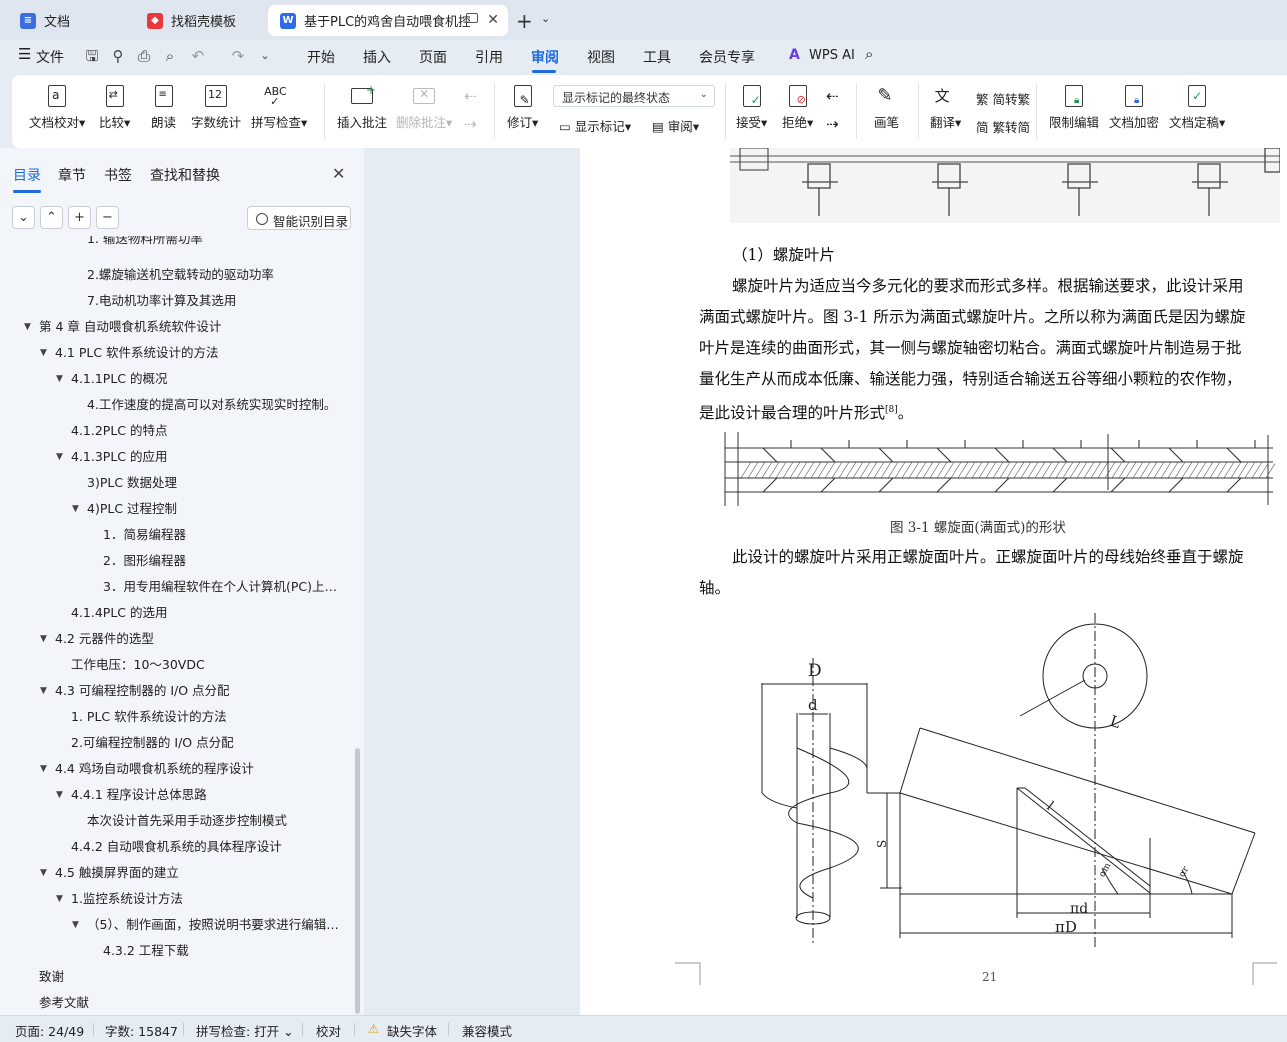  Describe the element at coordinates (657, 57) in the screenshot. I see `menu-tools: 工具` at that location.